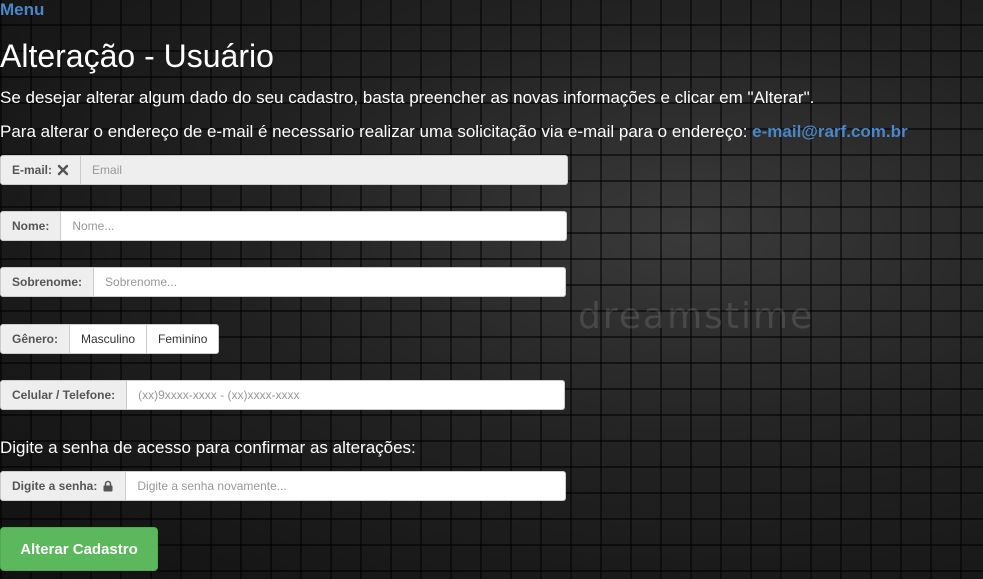 The width and height of the screenshot is (983, 579). What do you see at coordinates (64, 395) in the screenshot?
I see `telefone-label: Celular / Telefone:` at bounding box center [64, 395].